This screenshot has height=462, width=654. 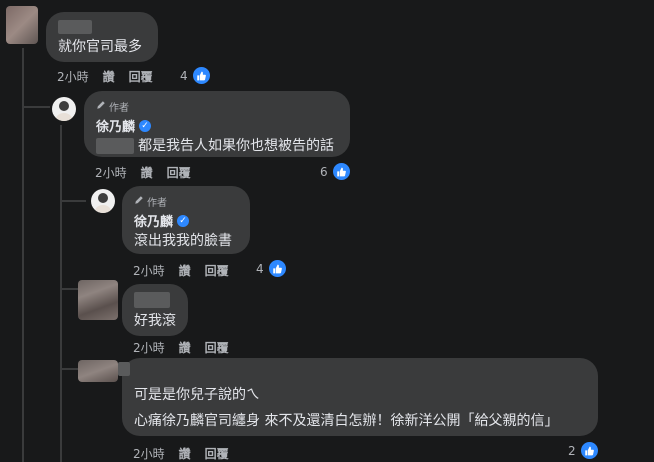 I want to click on comment-text-row: 都是我告人如果你也想被告的話, so click(x=217, y=146).